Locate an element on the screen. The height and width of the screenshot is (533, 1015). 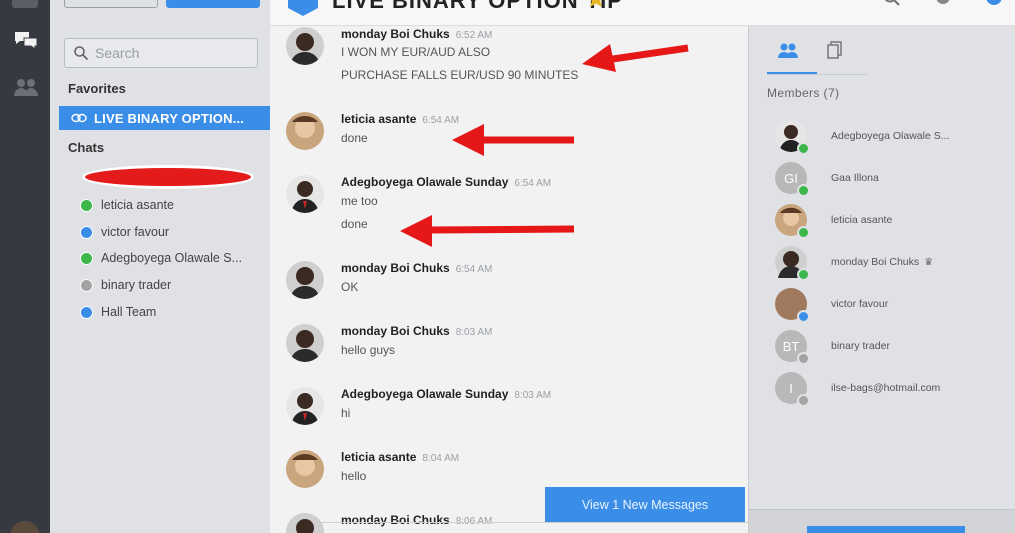
app-rail is located at coordinates (25, 266).